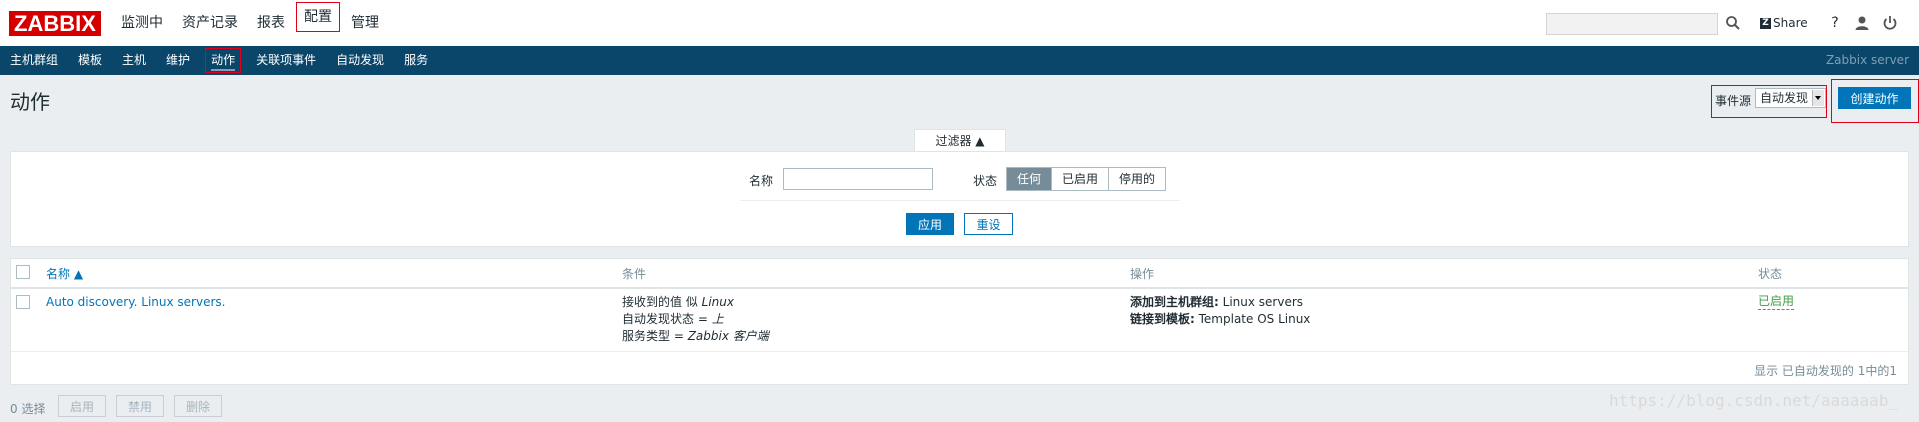  I want to click on server-name: Zabbix server, so click(1867, 60).